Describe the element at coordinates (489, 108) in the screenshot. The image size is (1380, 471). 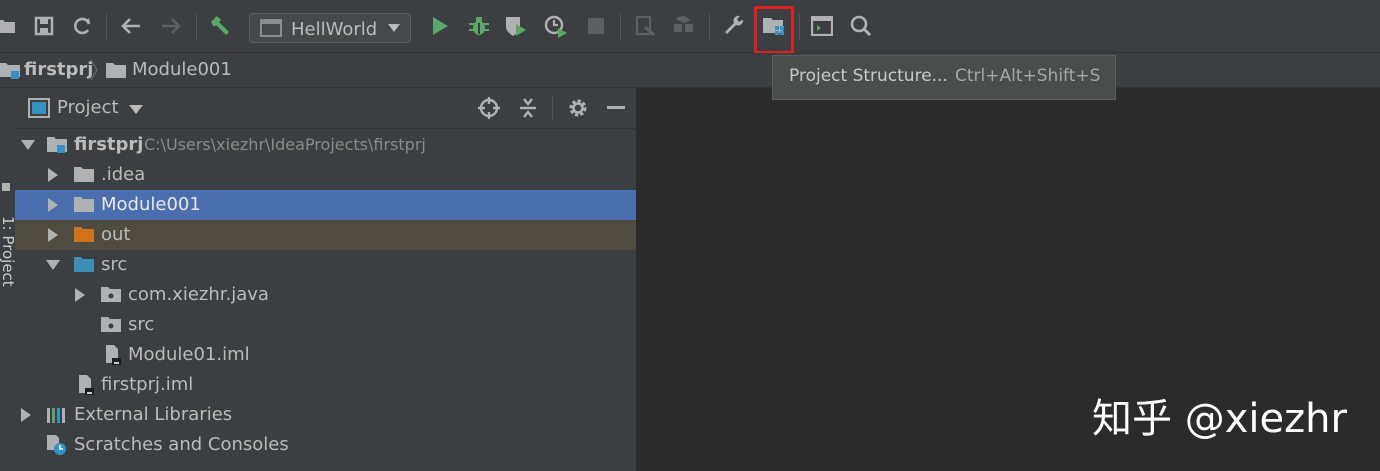
I see `locate-target-icon` at that location.